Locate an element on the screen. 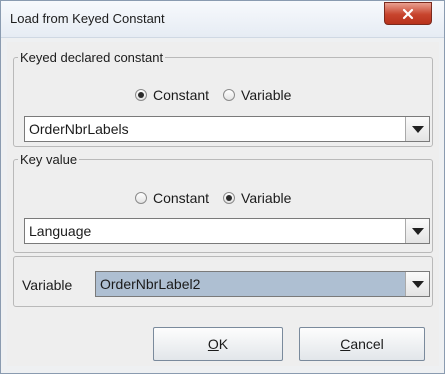 The height and width of the screenshot is (374, 445). ok-button-label: OK is located at coordinates (218, 344).